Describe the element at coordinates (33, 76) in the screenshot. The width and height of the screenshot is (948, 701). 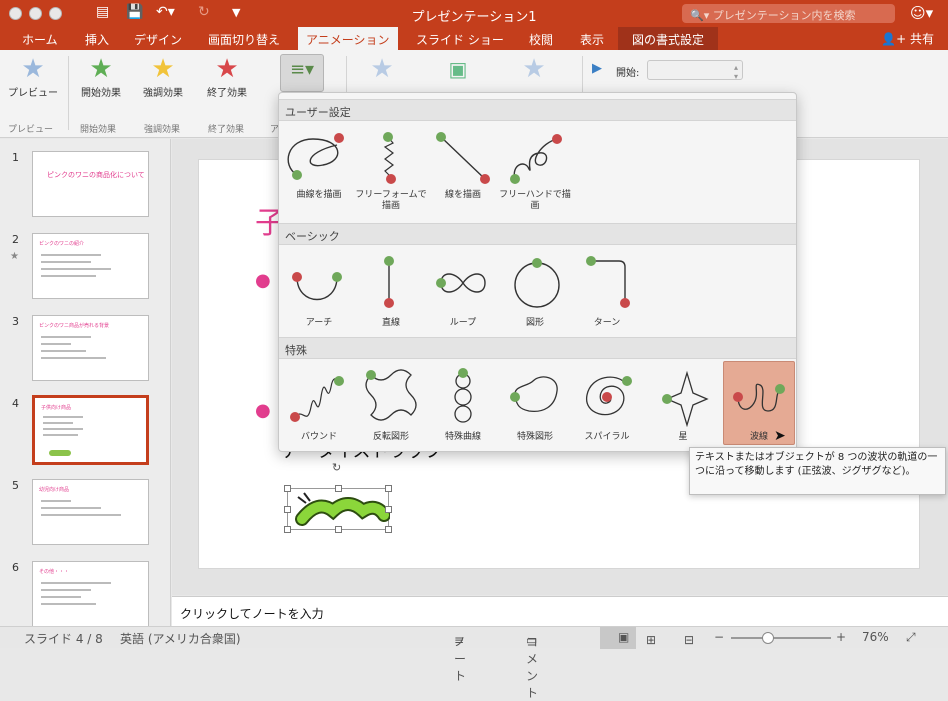
I see `preview-button: ★ プレビュー` at that location.